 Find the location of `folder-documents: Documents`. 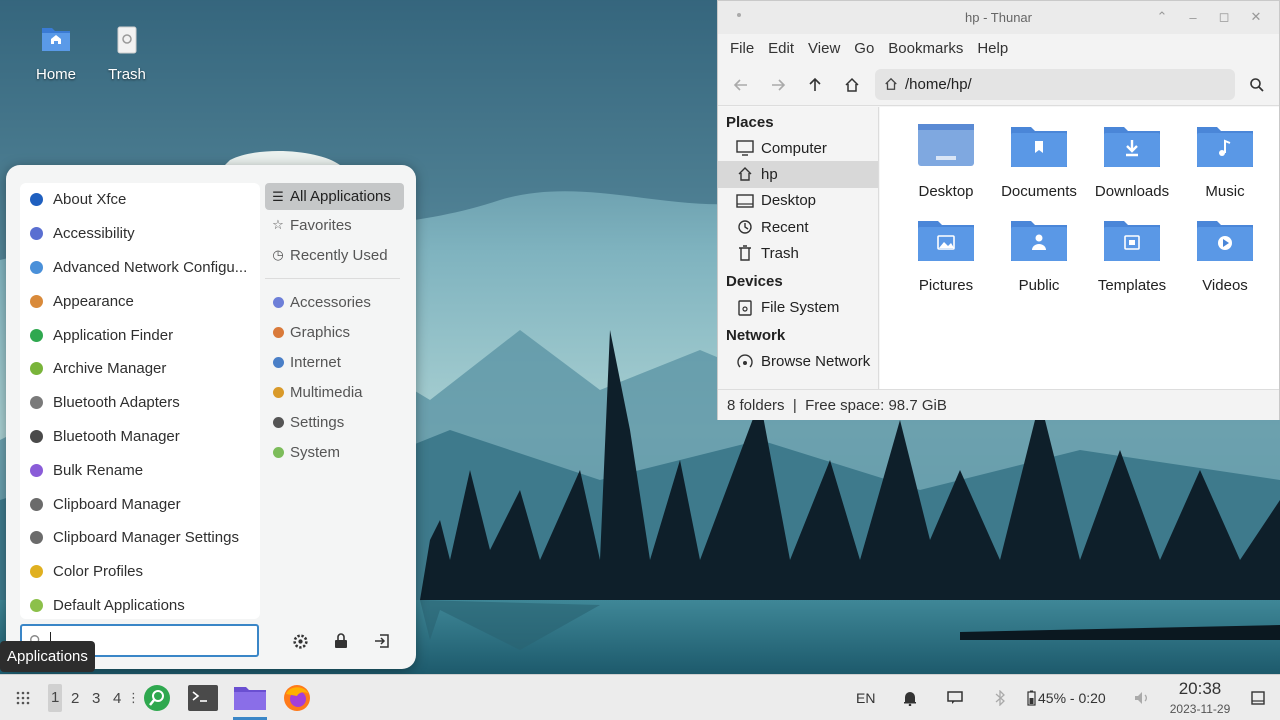

folder-documents: Documents is located at coordinates (1039, 161).